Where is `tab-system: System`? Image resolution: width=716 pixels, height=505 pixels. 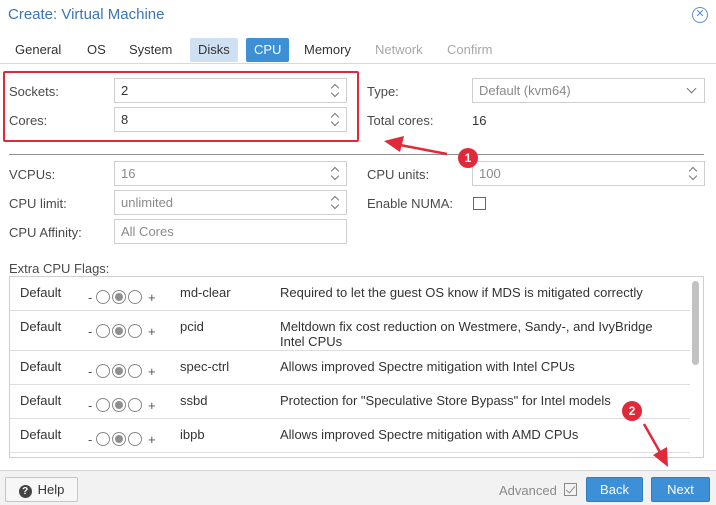 tab-system: System is located at coordinates (150, 50).